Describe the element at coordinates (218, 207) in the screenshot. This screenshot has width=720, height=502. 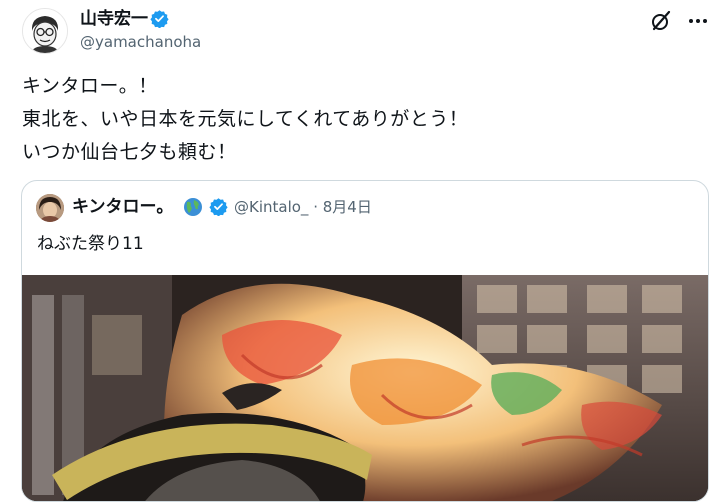
I see `quote-verified-badge-icon` at that location.